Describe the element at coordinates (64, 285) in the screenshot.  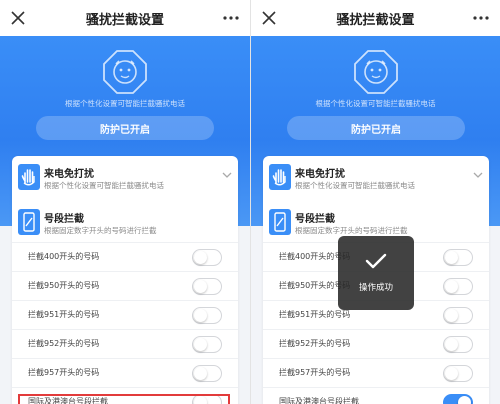
I see `row-label: 拦截950开头的号码` at that location.